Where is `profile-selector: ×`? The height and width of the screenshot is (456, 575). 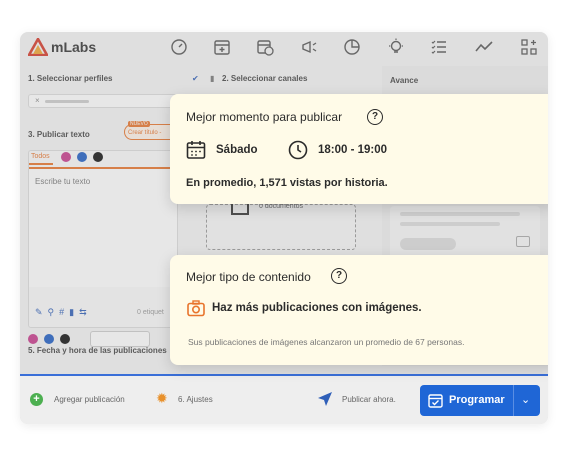 profile-selector: × is located at coordinates (103, 101).